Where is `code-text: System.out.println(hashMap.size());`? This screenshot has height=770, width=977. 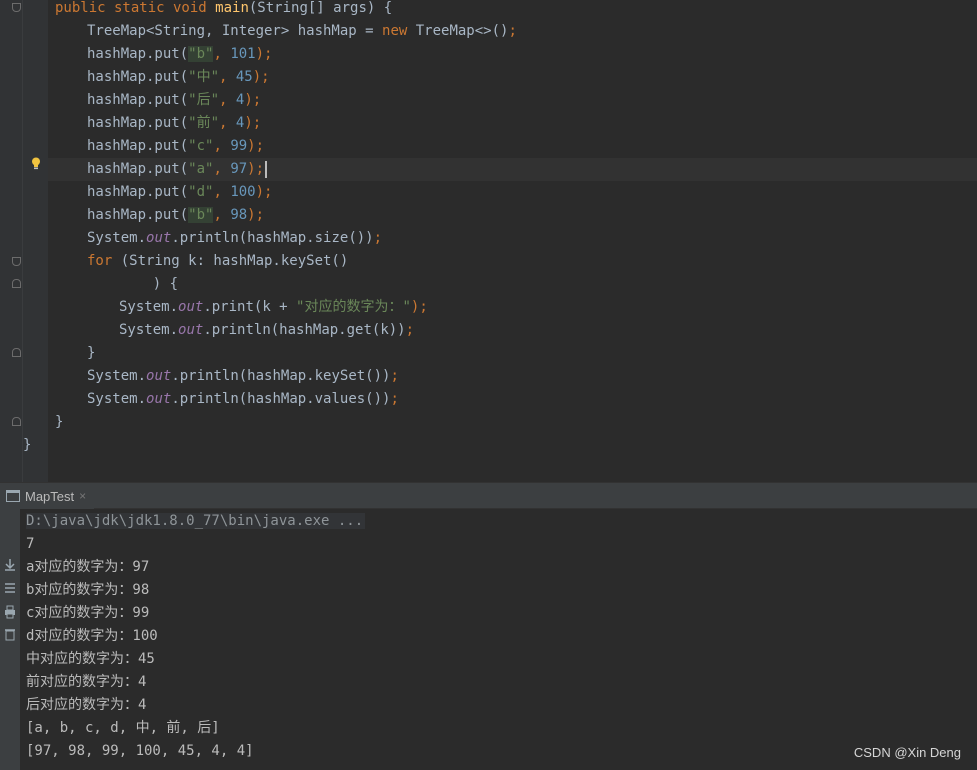 code-text: System.out.println(hashMap.size()); is located at coordinates (234, 238).